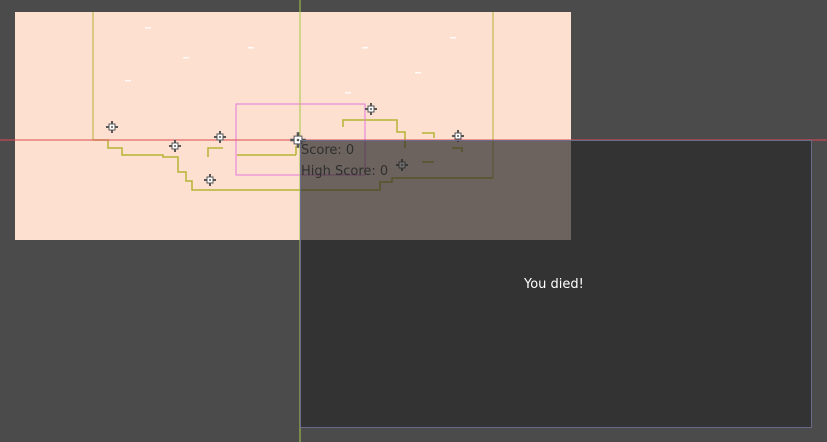 This screenshot has height=442, width=827. Describe the element at coordinates (345, 171) in the screenshot. I see `high-score-label: High Score: 0` at that location.